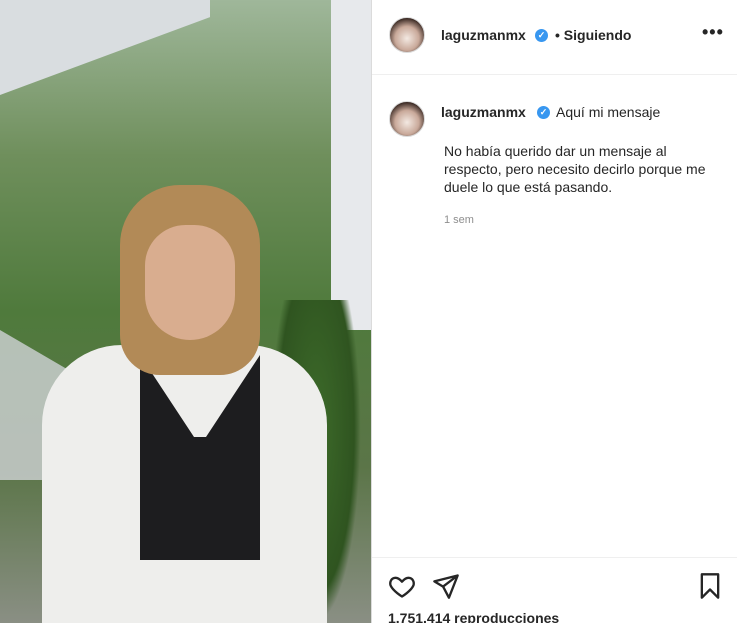  Describe the element at coordinates (554, 590) in the screenshot. I see `action-bar: 1.751.414 reproducciones` at that location.